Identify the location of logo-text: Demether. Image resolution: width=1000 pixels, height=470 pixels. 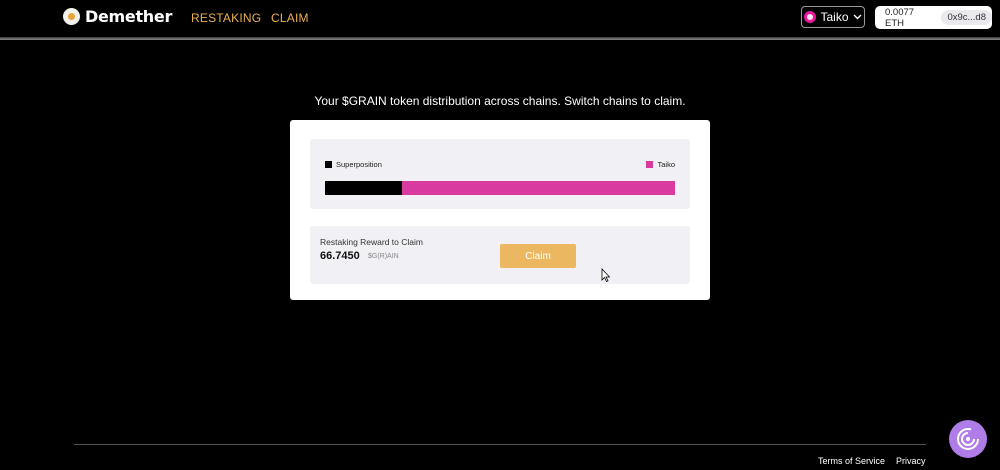
(129, 16).